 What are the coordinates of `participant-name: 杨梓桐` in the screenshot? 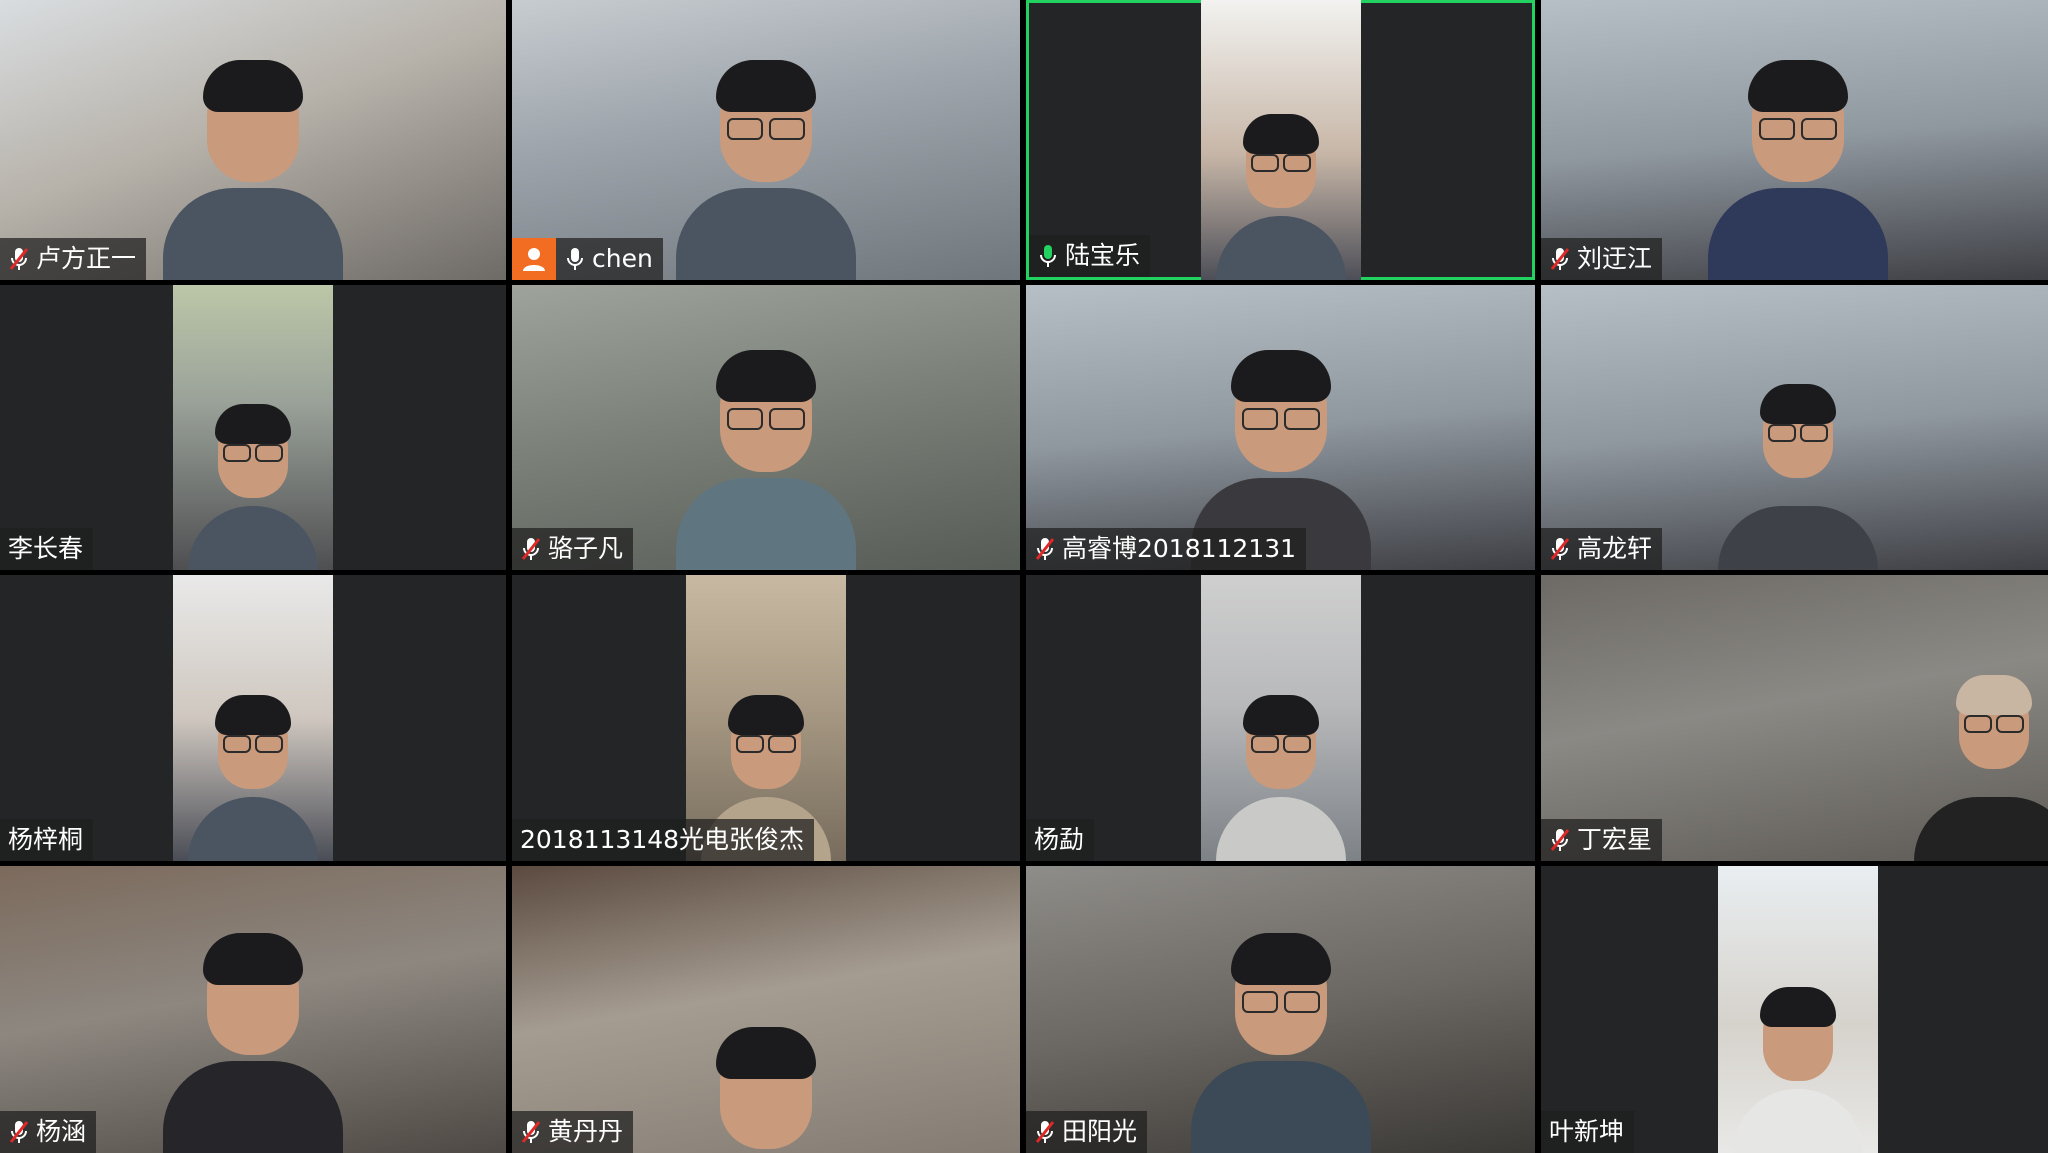 It's located at (46, 839).